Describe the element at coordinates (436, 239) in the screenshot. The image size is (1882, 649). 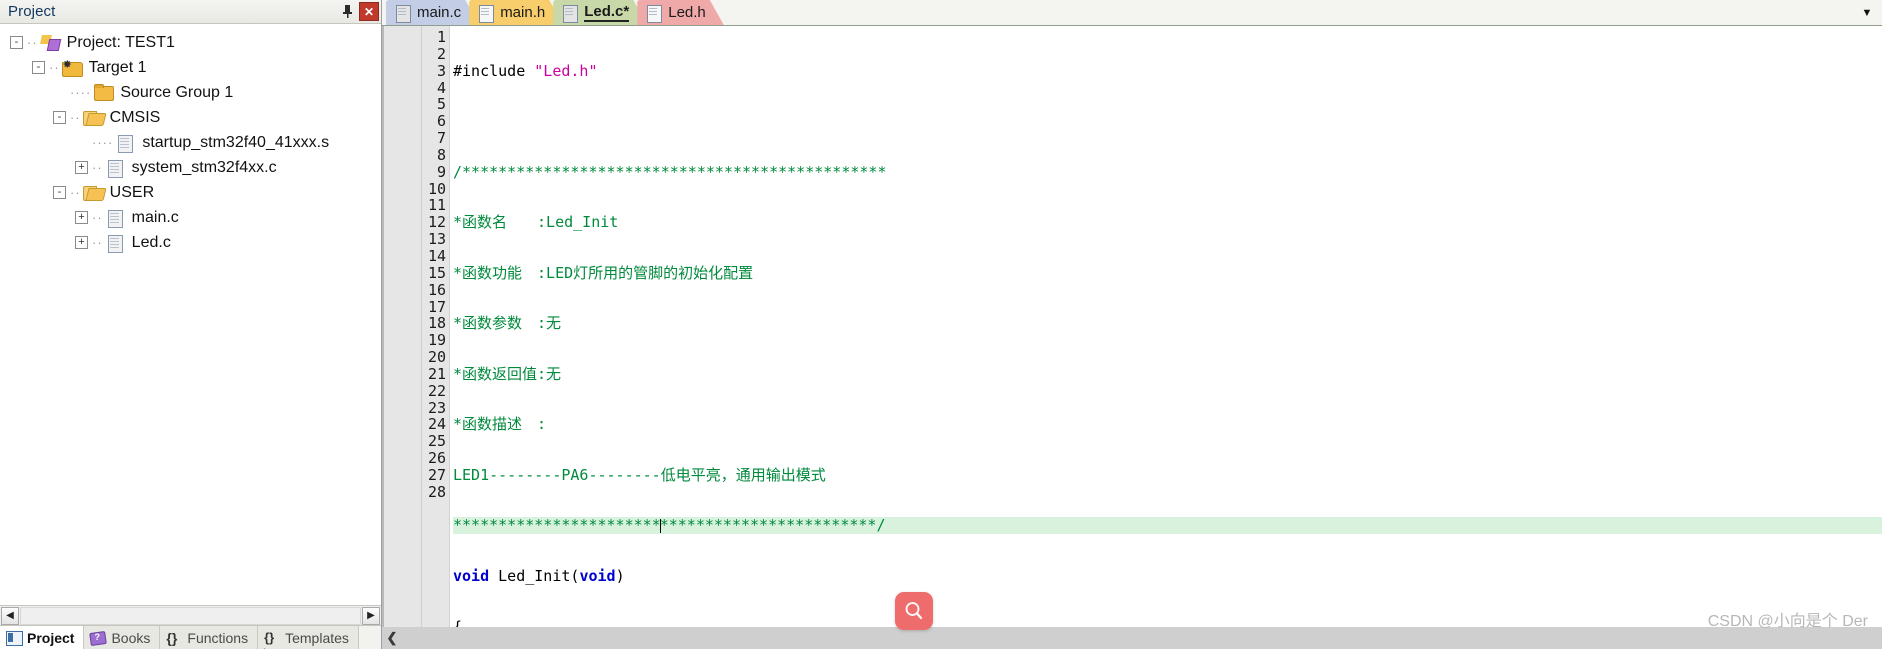
I see `line-number: 13` at that location.